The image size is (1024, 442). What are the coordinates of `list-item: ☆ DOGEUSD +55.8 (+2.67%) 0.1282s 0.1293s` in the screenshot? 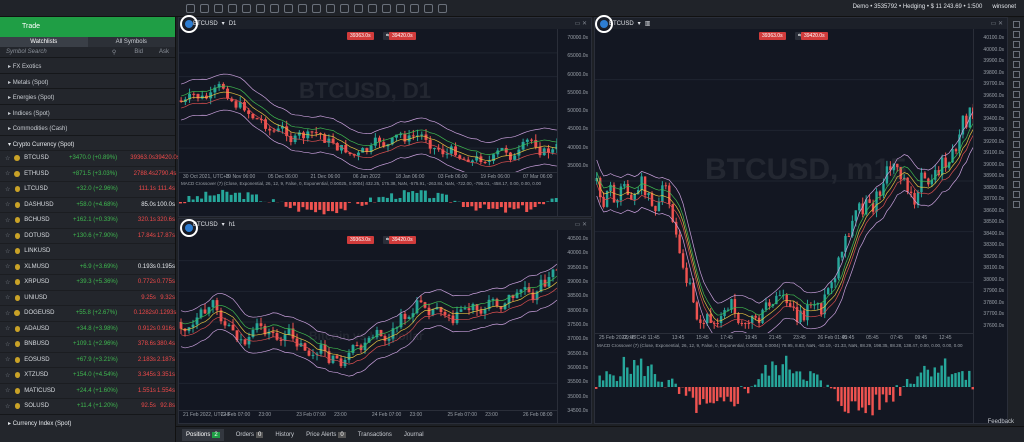 It's located at (88, 313).